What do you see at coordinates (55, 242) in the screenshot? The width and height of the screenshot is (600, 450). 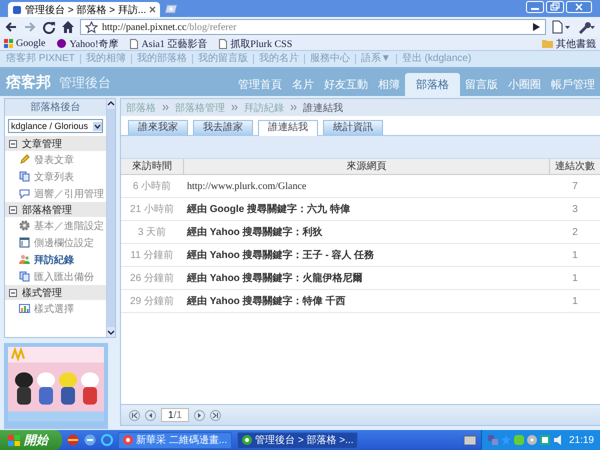 I see `sidebar-item: 側邊欄位設定` at bounding box center [55, 242].